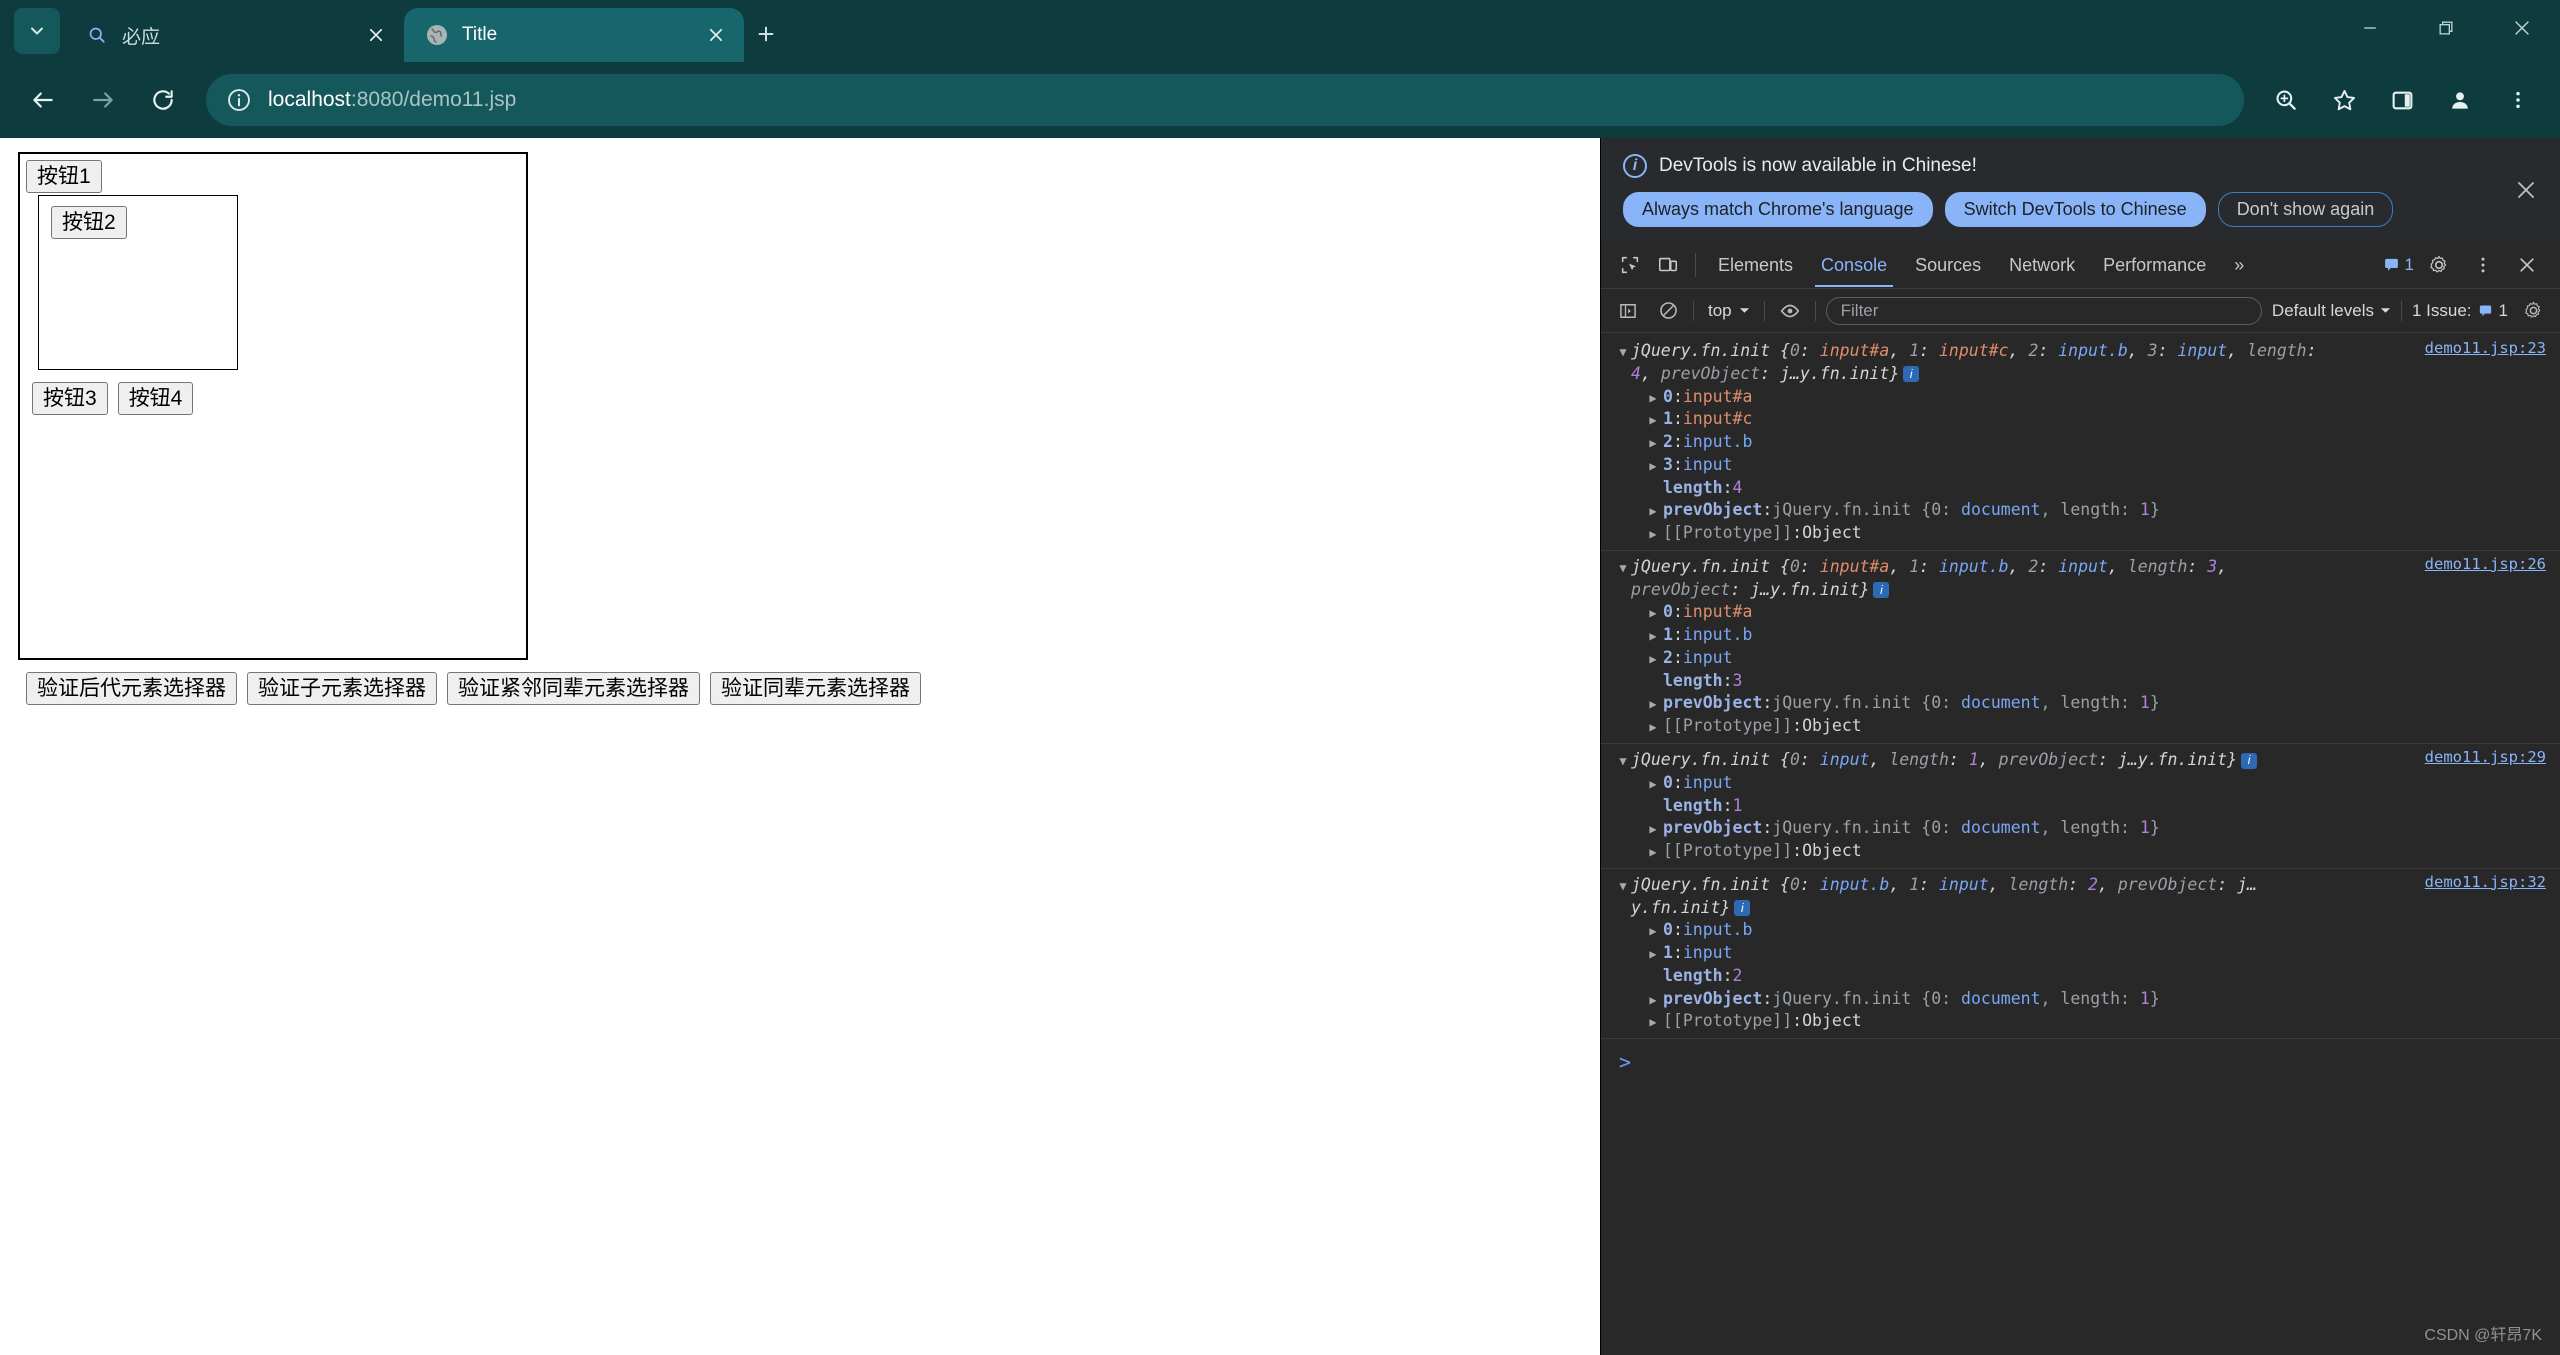 This screenshot has width=2560, height=1355. What do you see at coordinates (2239, 265) in the screenshot?
I see `more-tabs-button: »` at bounding box center [2239, 265].